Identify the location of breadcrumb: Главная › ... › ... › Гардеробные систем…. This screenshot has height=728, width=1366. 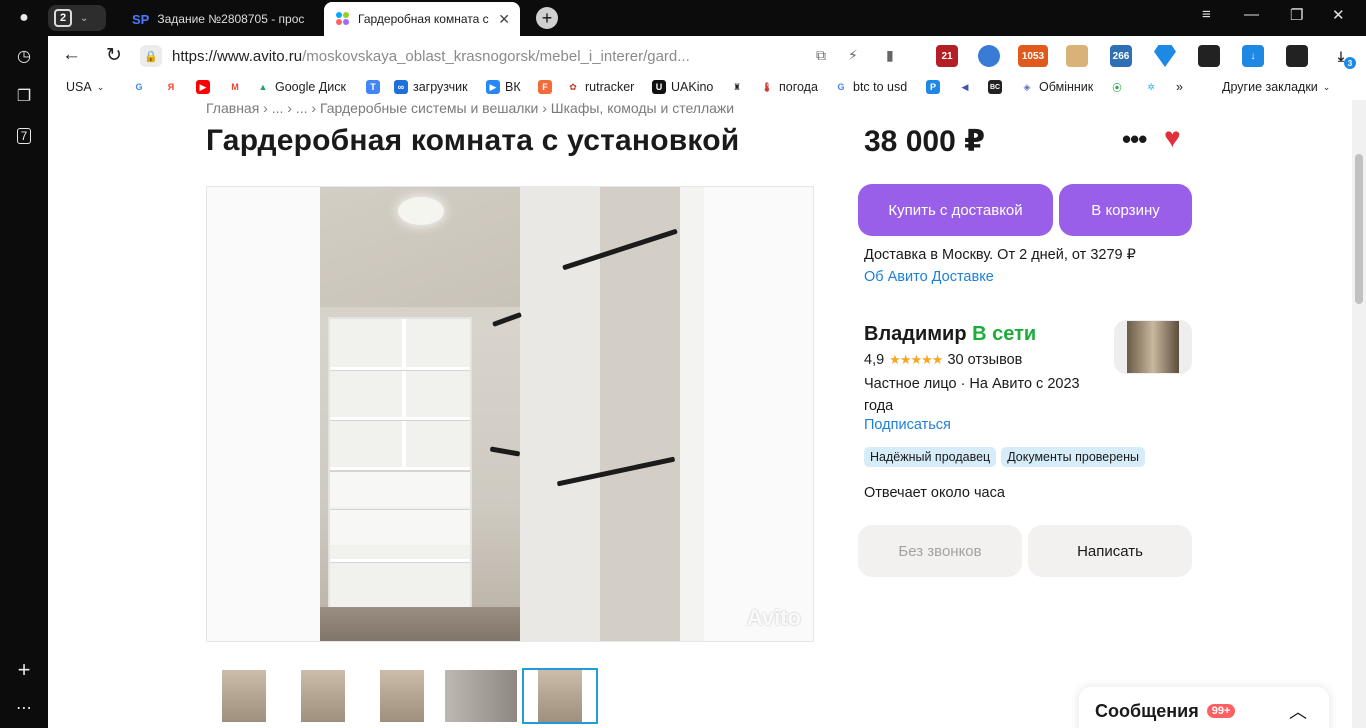
(470, 108).